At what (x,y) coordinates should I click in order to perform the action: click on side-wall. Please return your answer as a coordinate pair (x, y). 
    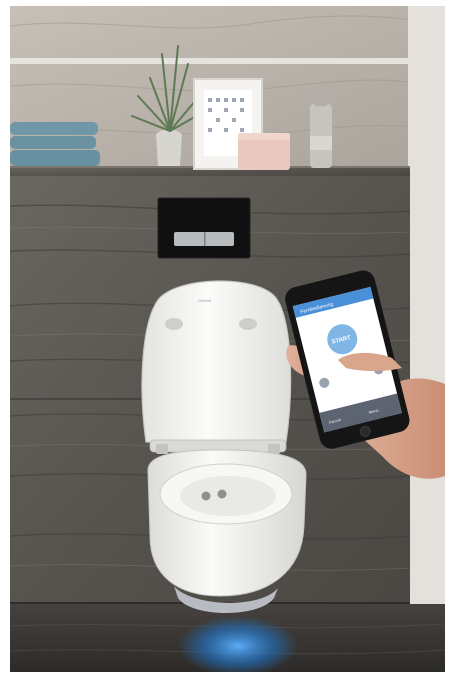
    Looking at the image, I should click on (426, 339).